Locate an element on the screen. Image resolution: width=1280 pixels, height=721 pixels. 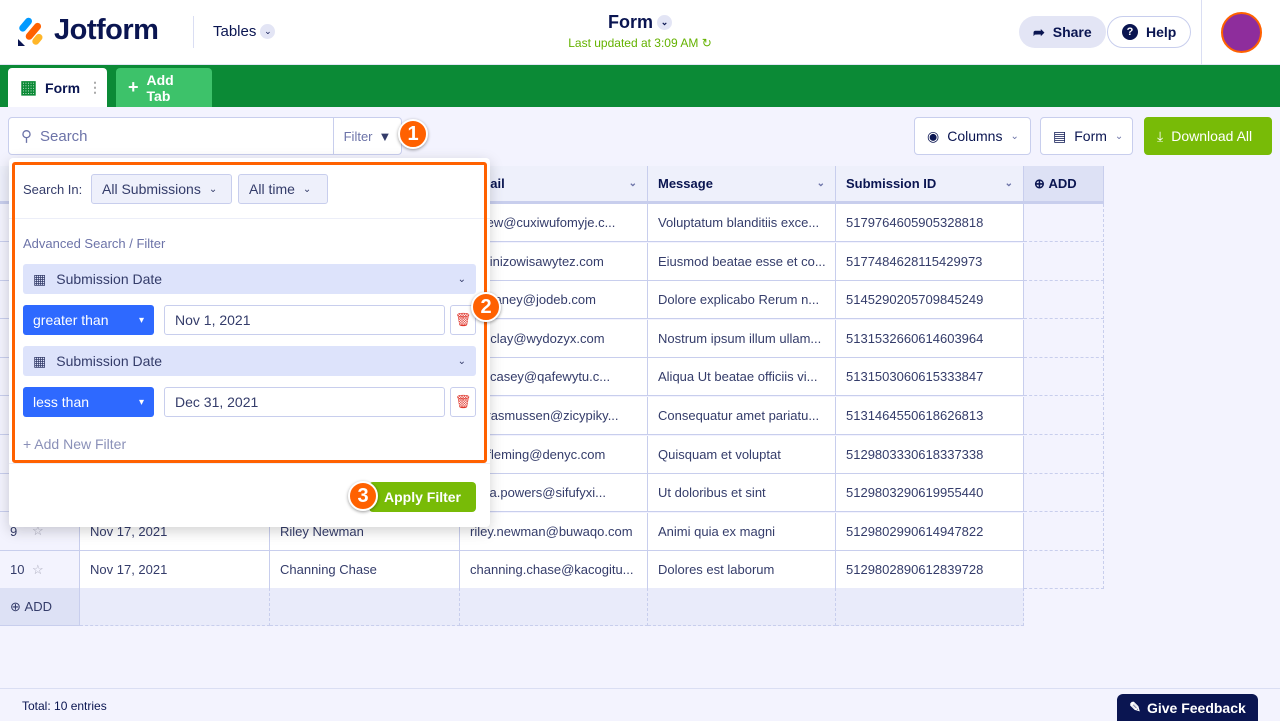
tables-dropdown: Tables ⌄ is located at coordinates (244, 31).